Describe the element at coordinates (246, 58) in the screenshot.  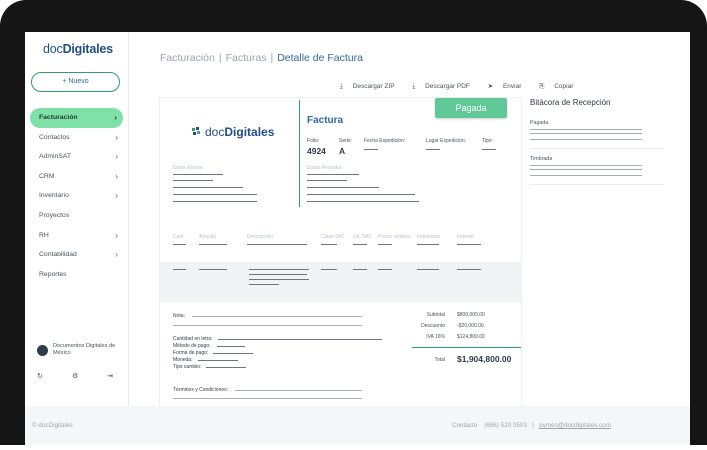
I see `breadcrumb-facturas: Facturas` at that location.